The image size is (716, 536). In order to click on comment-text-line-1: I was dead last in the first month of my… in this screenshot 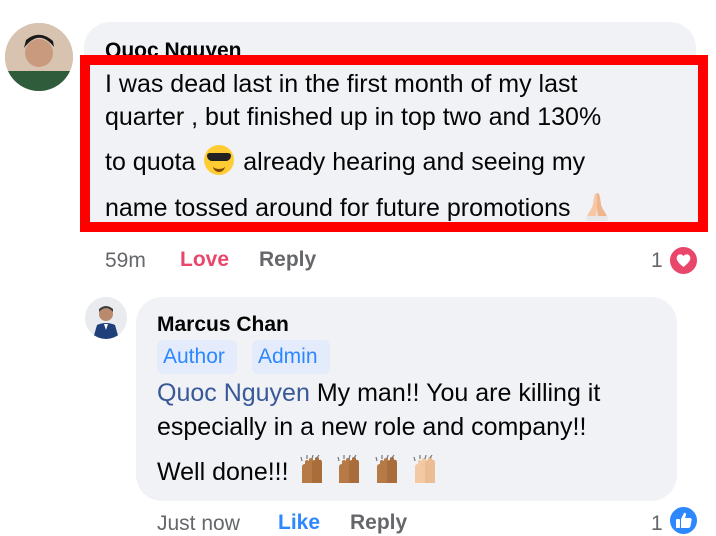, I will do `click(341, 84)`.